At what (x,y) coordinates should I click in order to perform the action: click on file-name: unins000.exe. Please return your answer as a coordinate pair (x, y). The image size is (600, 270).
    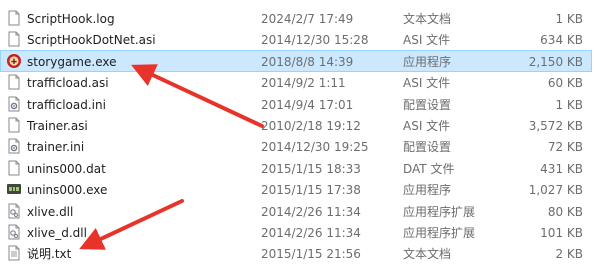
    Looking at the image, I should click on (67, 190).